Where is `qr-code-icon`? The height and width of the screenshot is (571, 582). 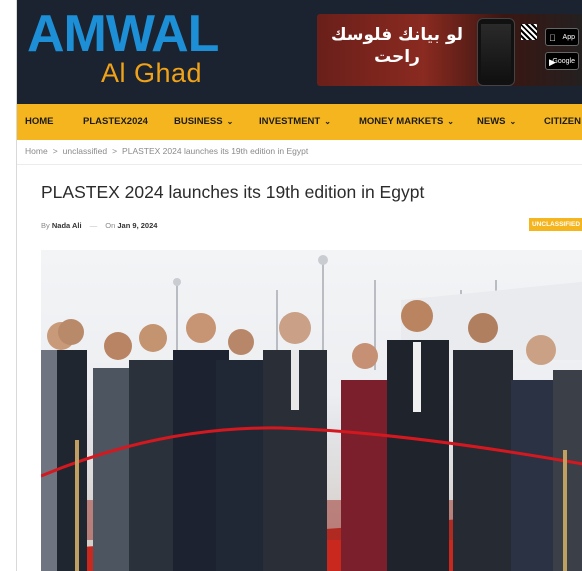 qr-code-icon is located at coordinates (529, 32).